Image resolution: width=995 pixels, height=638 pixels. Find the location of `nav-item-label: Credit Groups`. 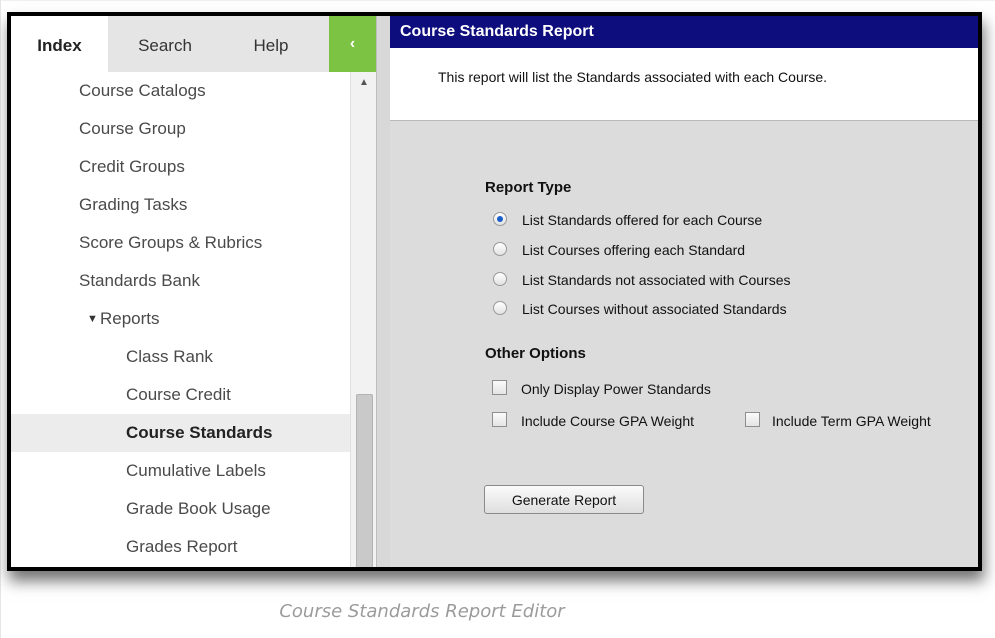

nav-item-label: Credit Groups is located at coordinates (132, 166).